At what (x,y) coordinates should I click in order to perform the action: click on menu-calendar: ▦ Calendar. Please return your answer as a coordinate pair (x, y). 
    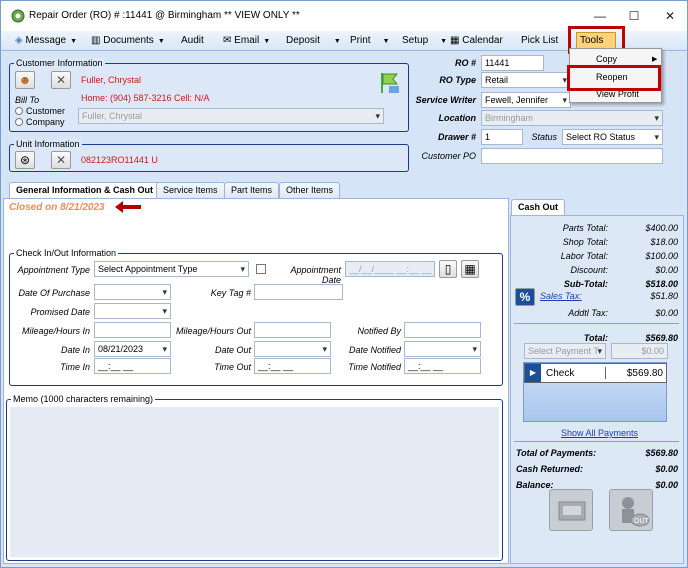
    Looking at the image, I should click on (476, 41).